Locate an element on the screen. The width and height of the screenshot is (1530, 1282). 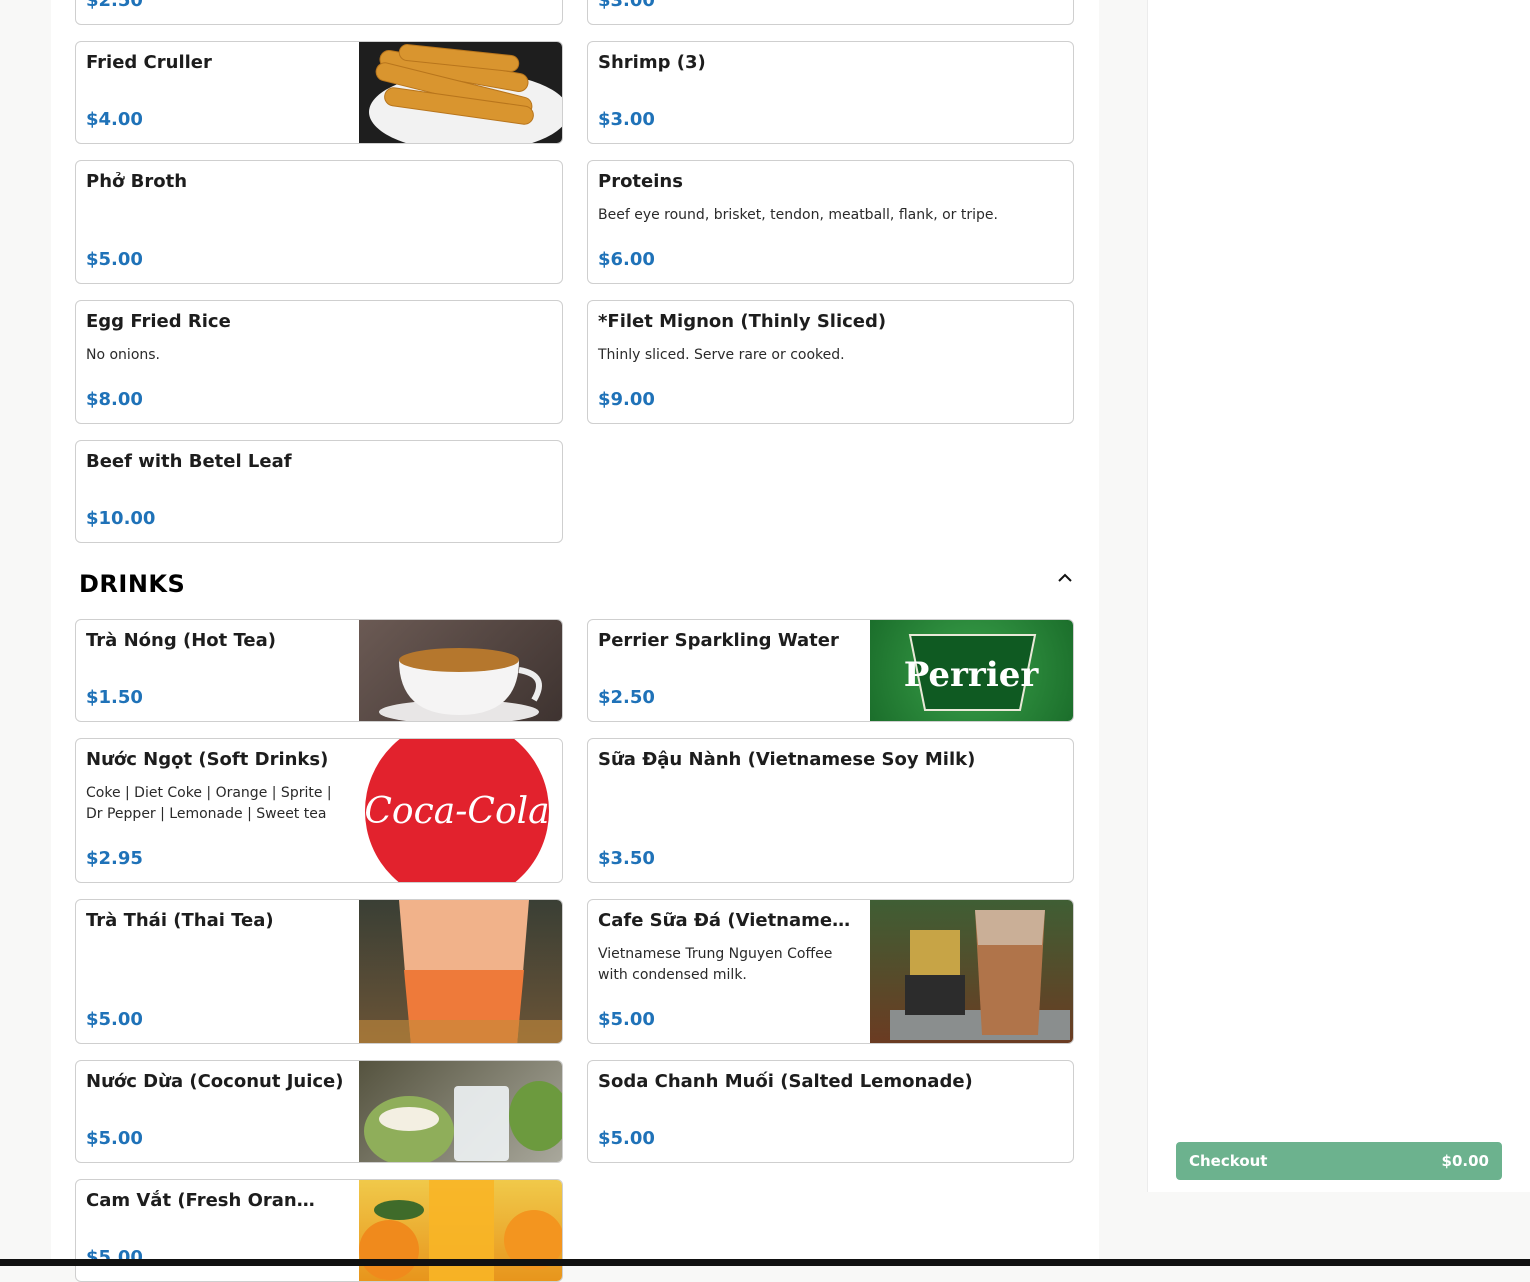
item-name: Egg Fried Rice is located at coordinates (158, 321).